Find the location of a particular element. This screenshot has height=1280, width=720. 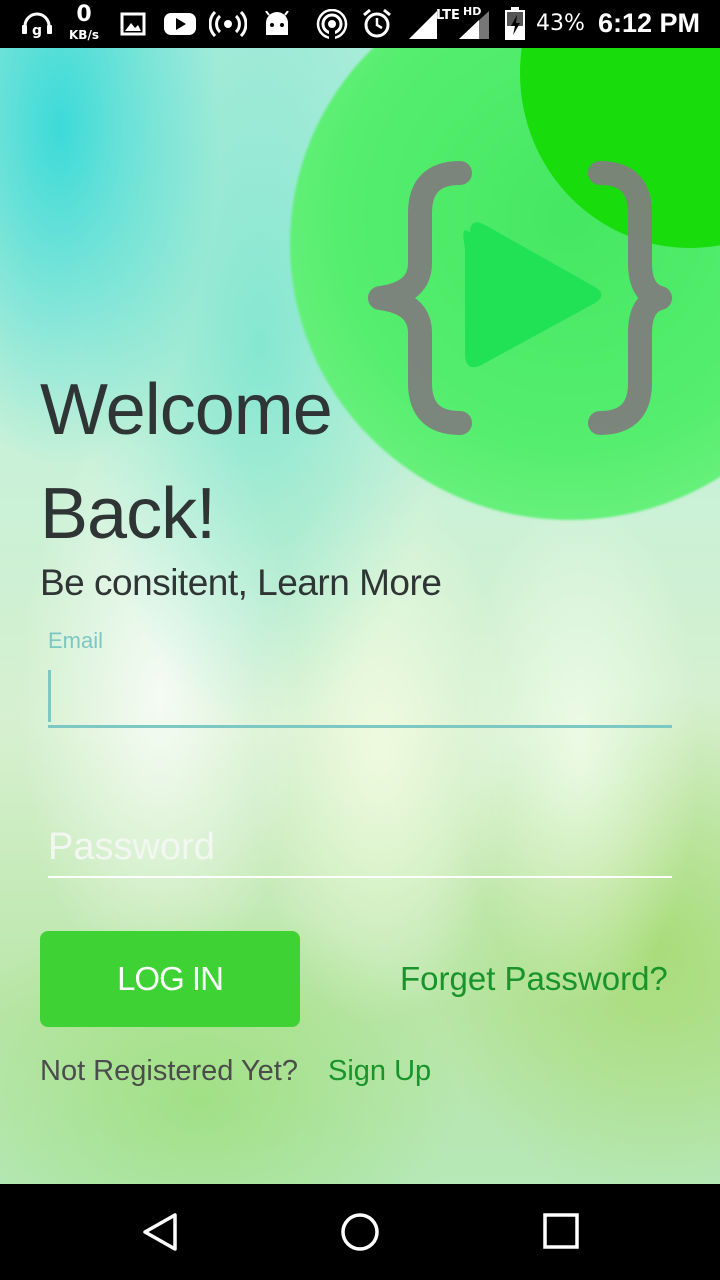

data-speed-unit: KB/s is located at coordinates (84, 35).